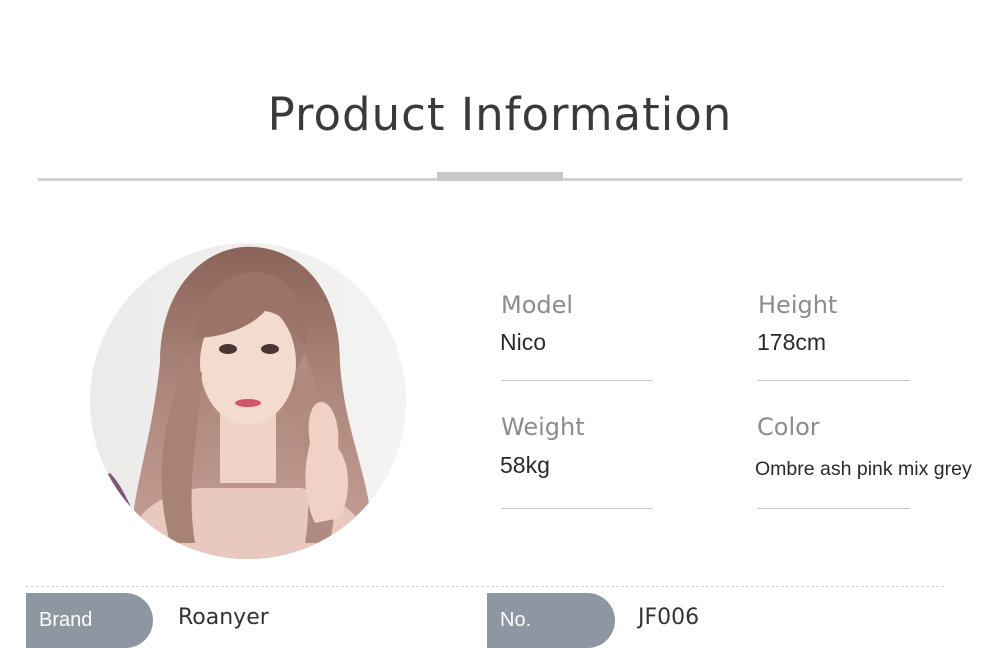 This screenshot has width=1000, height=648. I want to click on number-value: JF006, so click(669, 617).